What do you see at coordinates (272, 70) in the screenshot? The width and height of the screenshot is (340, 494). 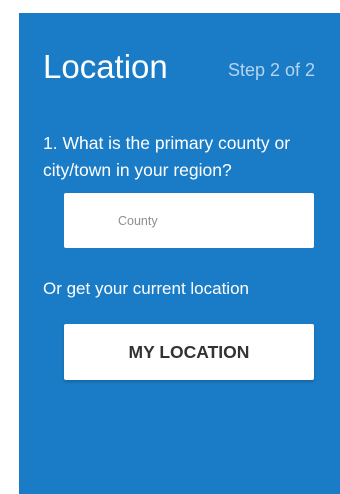 I see `step-indicator: Step 2 of 2` at bounding box center [272, 70].